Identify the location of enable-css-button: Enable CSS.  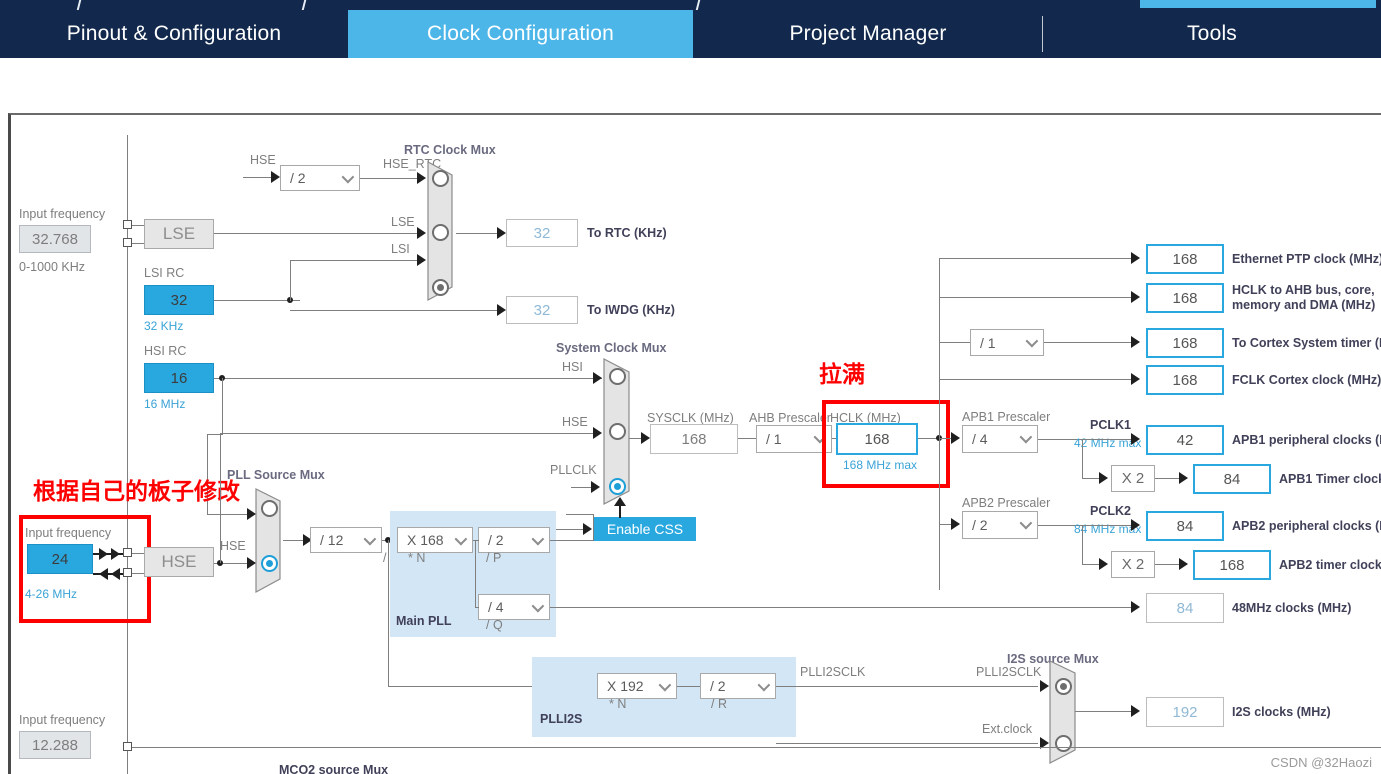
(645, 529).